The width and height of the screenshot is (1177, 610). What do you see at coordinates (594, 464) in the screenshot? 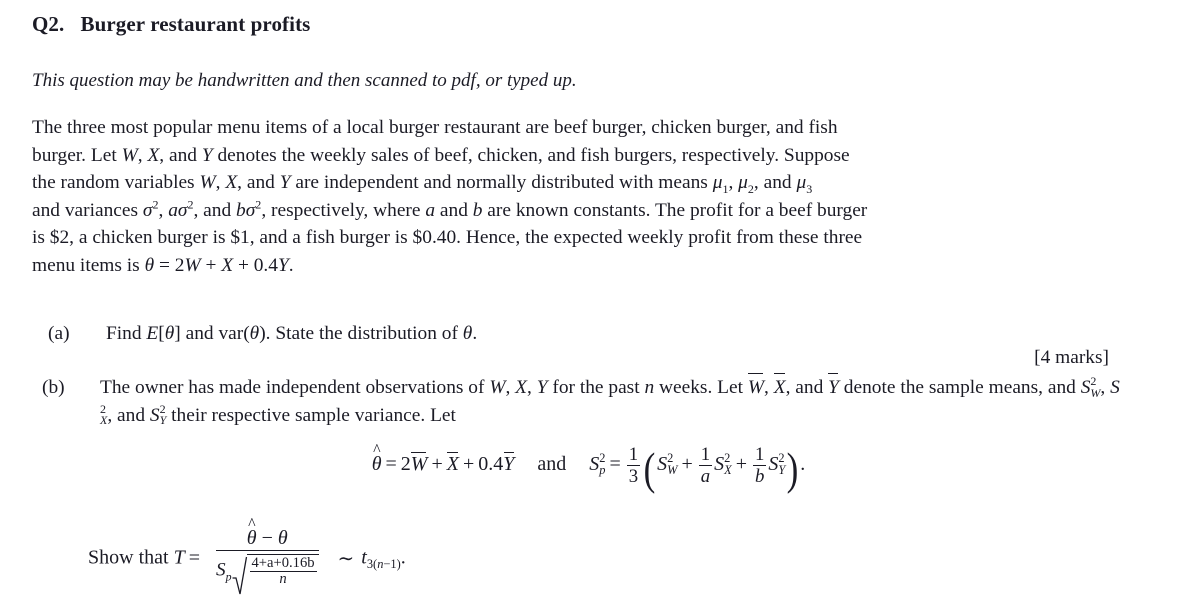
I see `sp-squared-symbol: S` at bounding box center [594, 464].